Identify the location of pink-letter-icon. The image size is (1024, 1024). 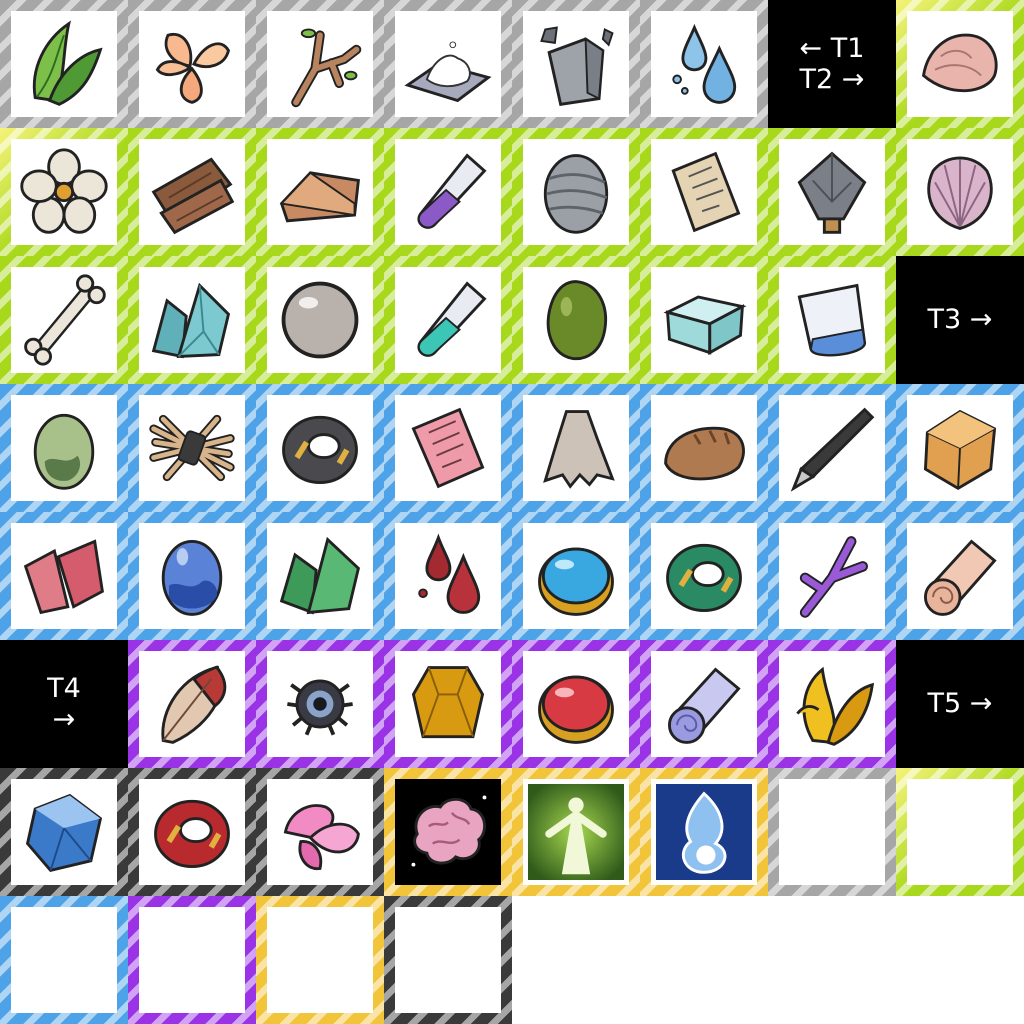
(448, 448).